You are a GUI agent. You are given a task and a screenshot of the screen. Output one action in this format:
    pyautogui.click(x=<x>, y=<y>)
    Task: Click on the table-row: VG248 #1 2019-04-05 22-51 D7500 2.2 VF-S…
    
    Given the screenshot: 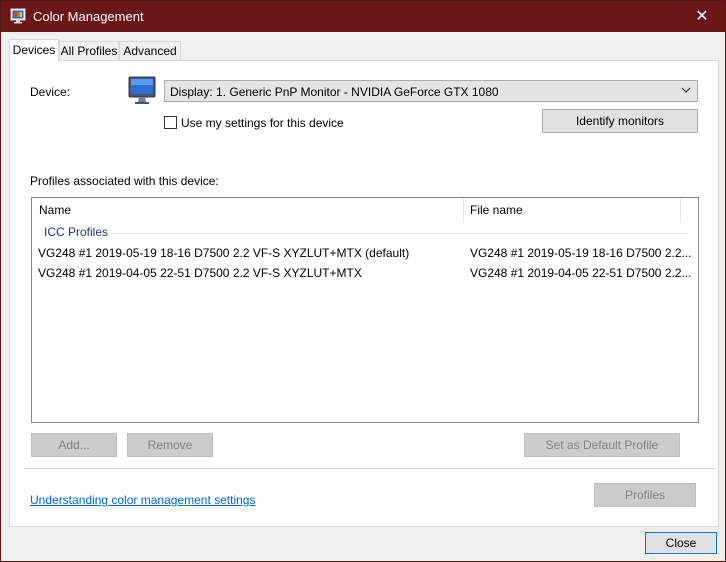 What is the action you would take?
    pyautogui.click(x=365, y=273)
    